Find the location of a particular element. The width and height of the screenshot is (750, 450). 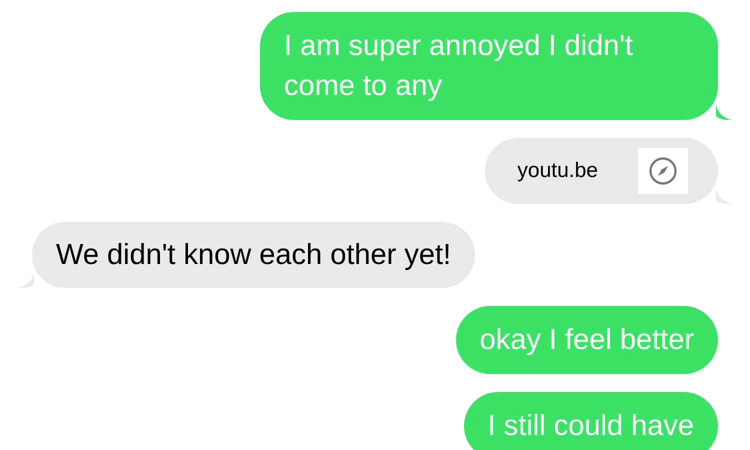

bubble-tail-icon is located at coordinates (724, 112).